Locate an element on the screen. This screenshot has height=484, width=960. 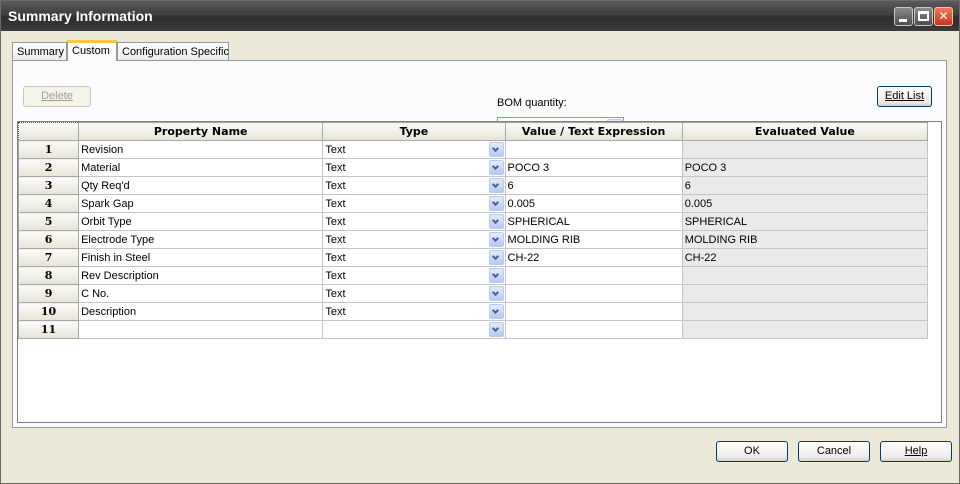
table-row: 7 Finish in Steel Text CH-22 CH-22 is located at coordinates (473, 257).